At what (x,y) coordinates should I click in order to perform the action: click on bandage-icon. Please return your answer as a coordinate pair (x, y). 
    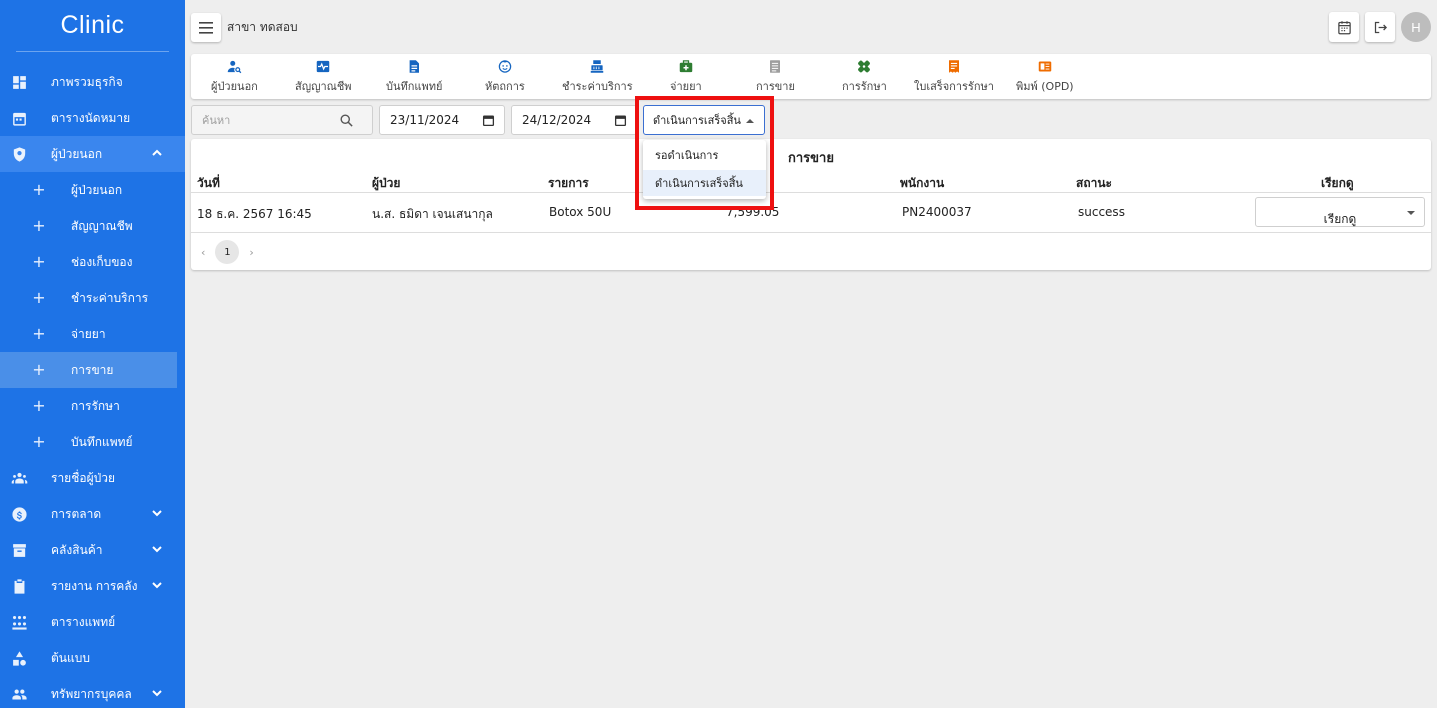
    Looking at the image, I should click on (864, 66).